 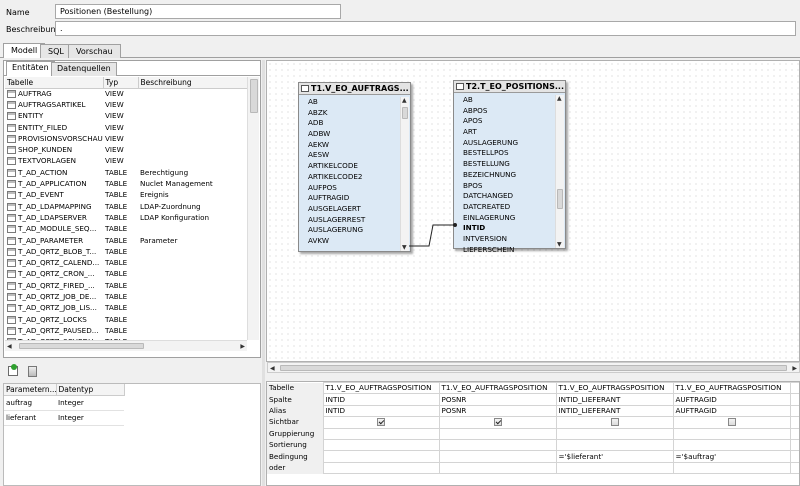 What do you see at coordinates (192, 83) in the screenshot?
I see `col-header-beschreibung: Beschreibung` at bounding box center [192, 83].